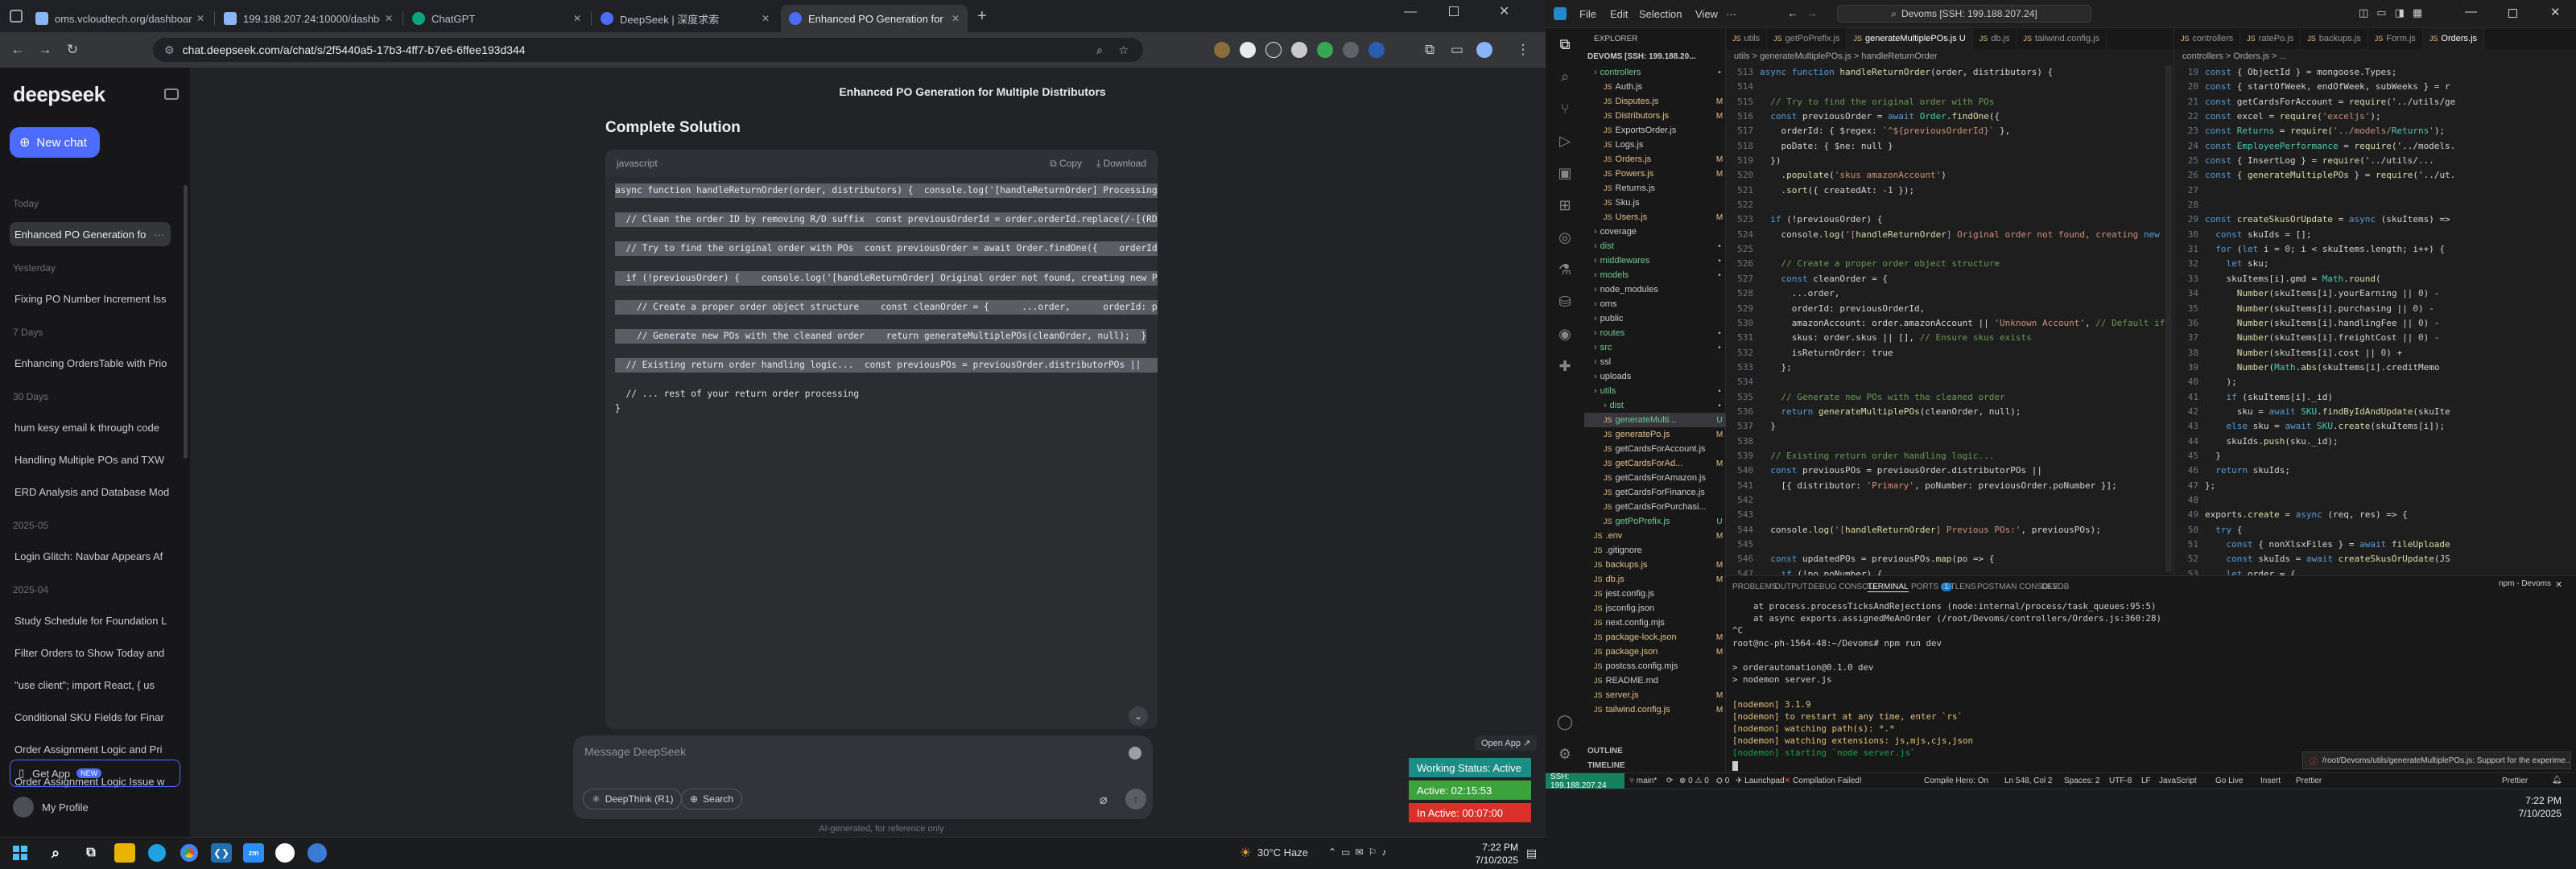 This screenshot has width=2576, height=869. I want to click on close-window-icon: ✕, so click(2555, 12).